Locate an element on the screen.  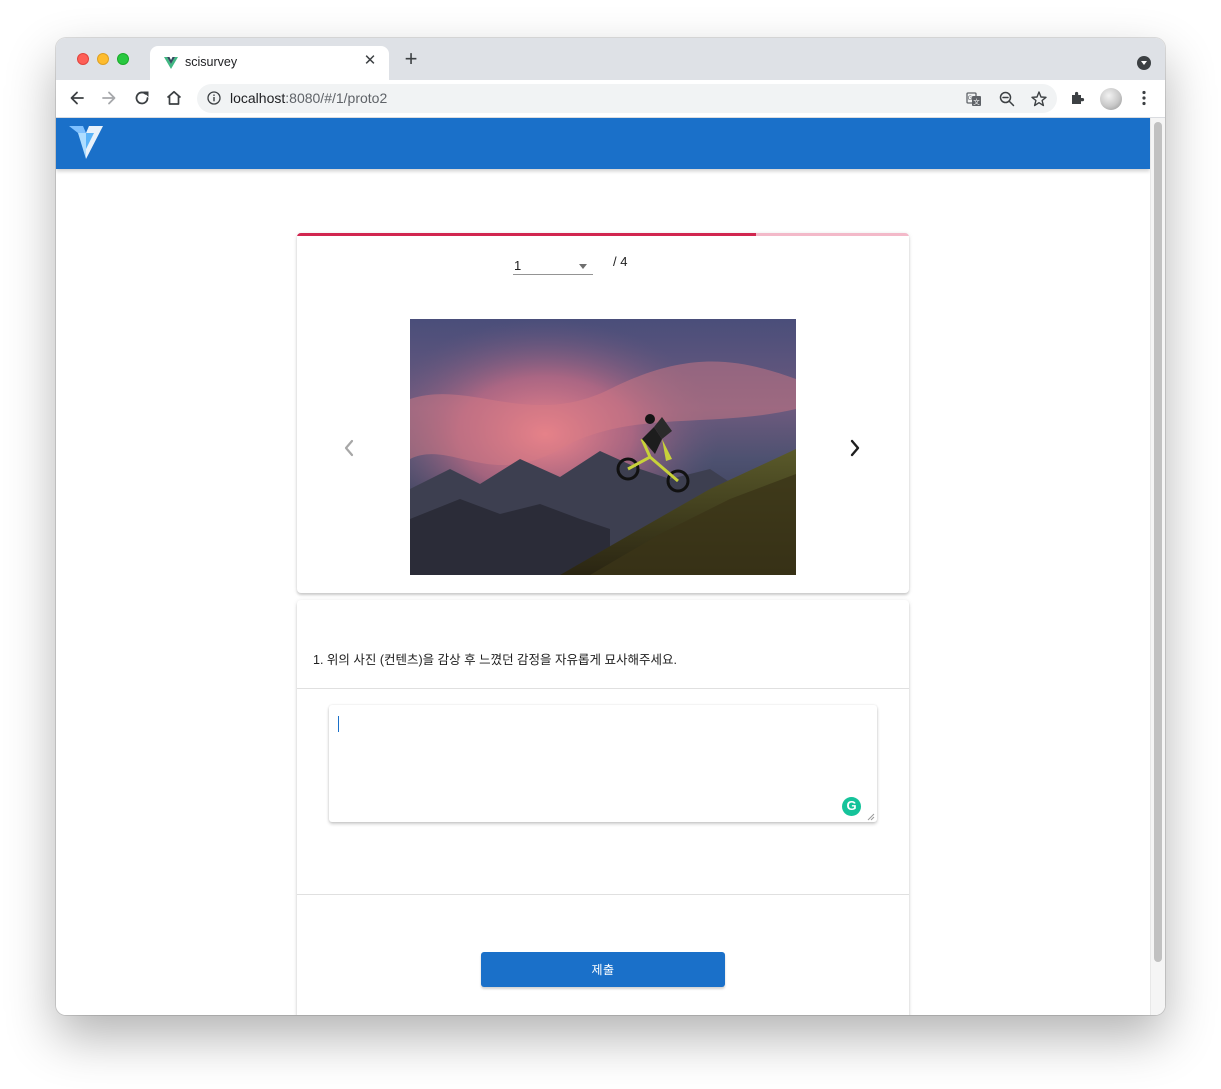
zoom-out-icon is located at coordinates (1007, 99).